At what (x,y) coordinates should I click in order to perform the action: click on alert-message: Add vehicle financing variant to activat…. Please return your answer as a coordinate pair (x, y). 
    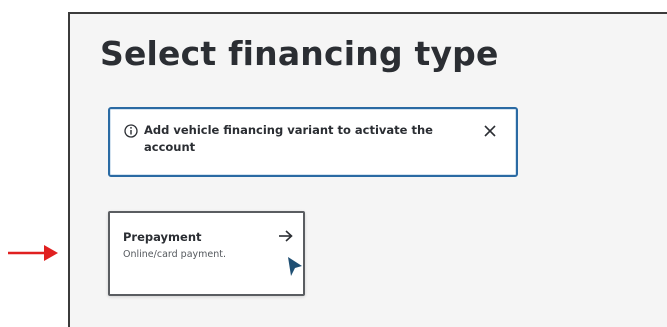
    Looking at the image, I should click on (288, 138).